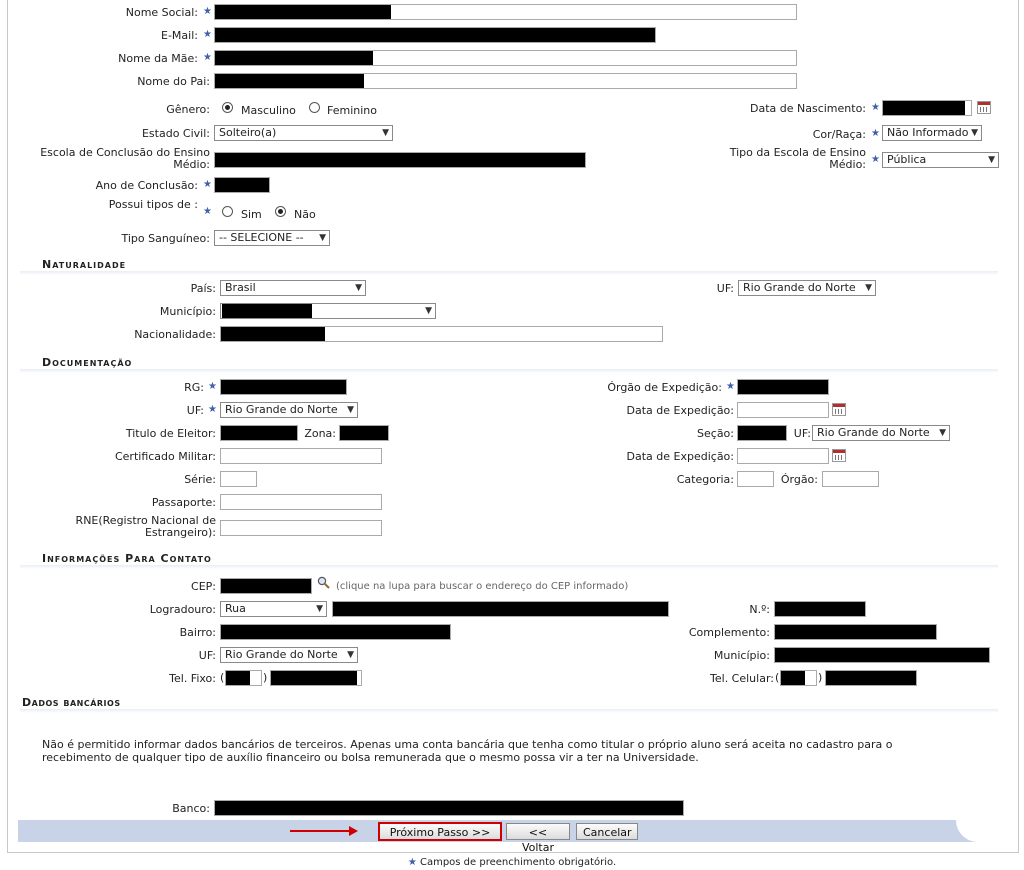 The width and height of the screenshot is (1024, 870). Describe the element at coordinates (328, 311) in the screenshot. I see `municipio-select: ▼` at that location.